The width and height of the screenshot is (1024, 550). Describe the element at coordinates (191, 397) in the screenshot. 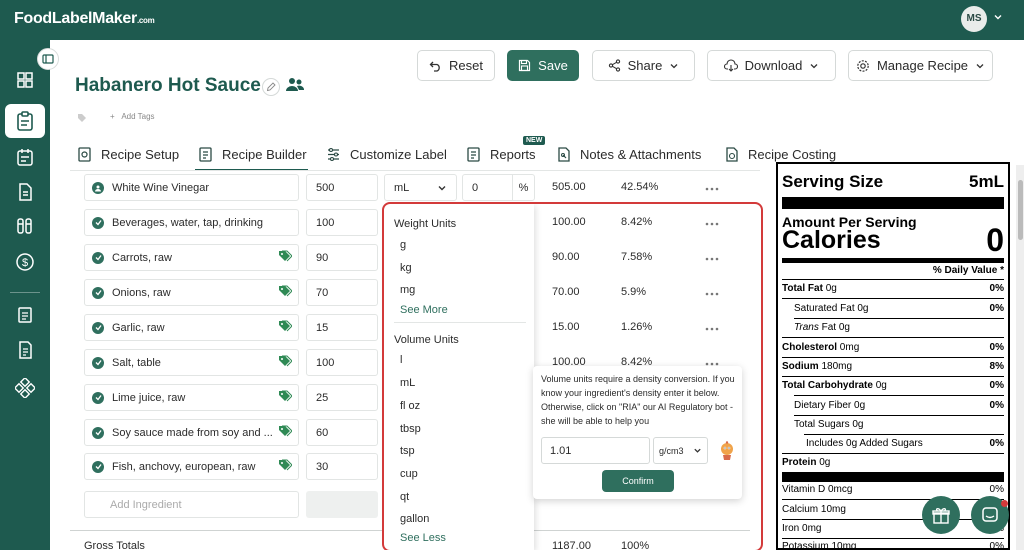

I see `ingredient-name: Lime juice, raw` at that location.